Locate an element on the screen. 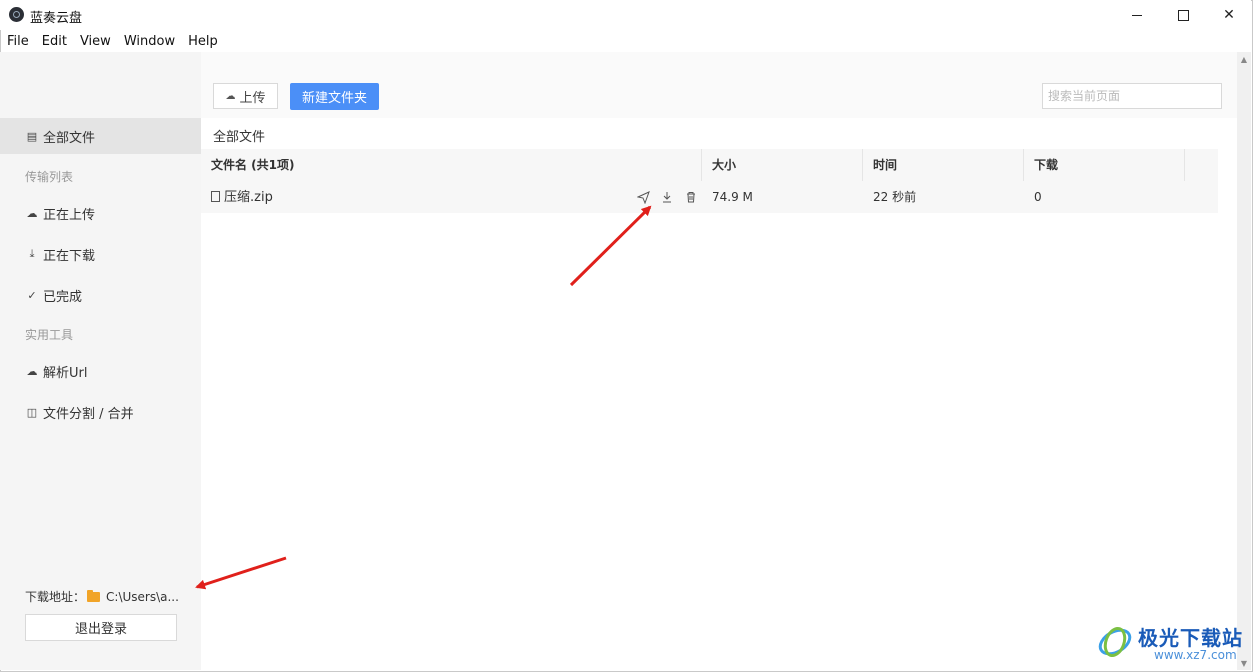 The width and height of the screenshot is (1253, 672). column-header-size: 大小 is located at coordinates (782, 165).